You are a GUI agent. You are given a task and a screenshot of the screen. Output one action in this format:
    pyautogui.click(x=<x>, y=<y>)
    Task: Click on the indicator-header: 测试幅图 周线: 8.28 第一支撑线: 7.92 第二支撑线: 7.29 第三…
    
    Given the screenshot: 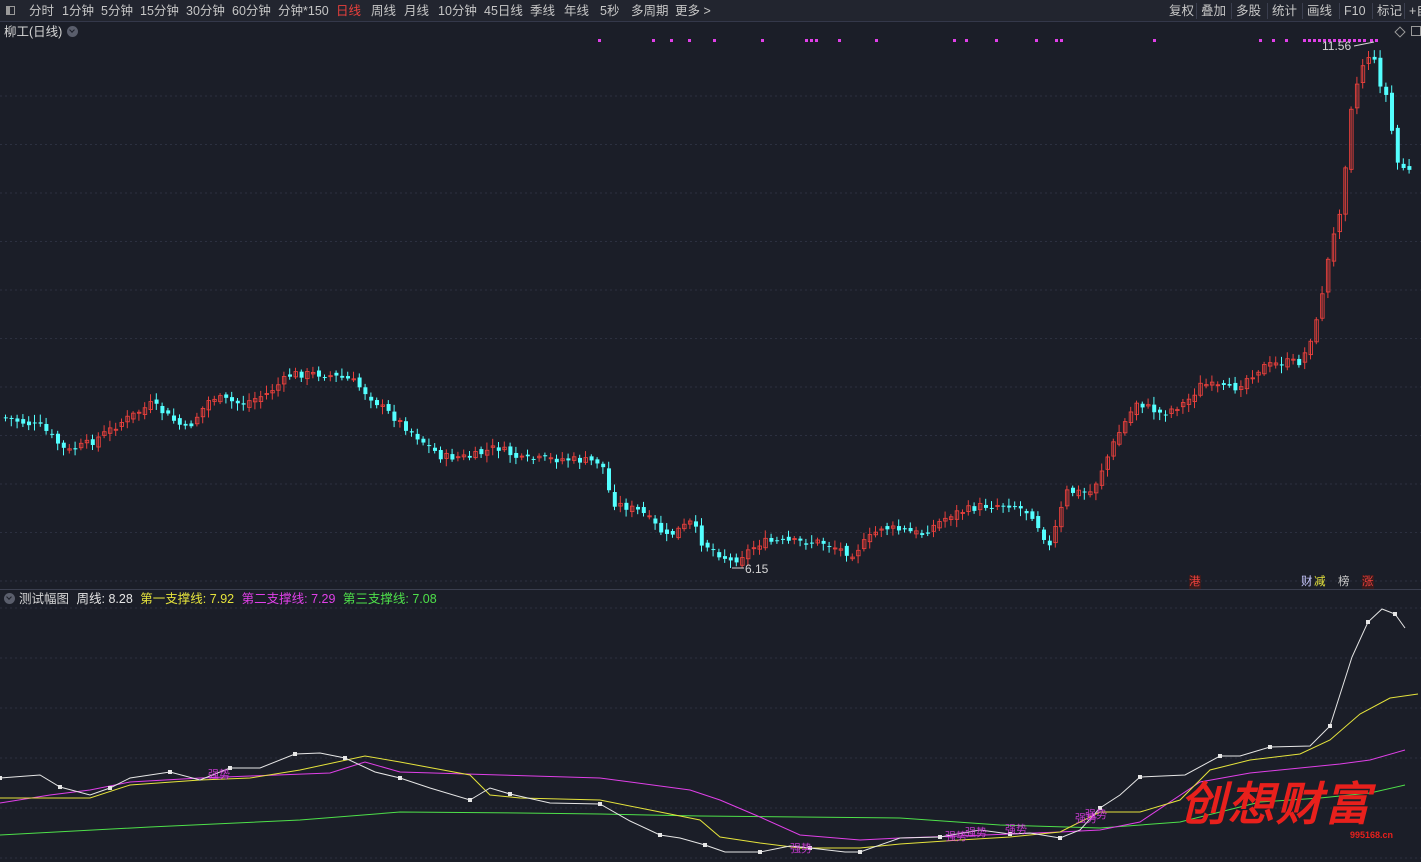 What is the action you would take?
    pyautogui.click(x=222, y=599)
    